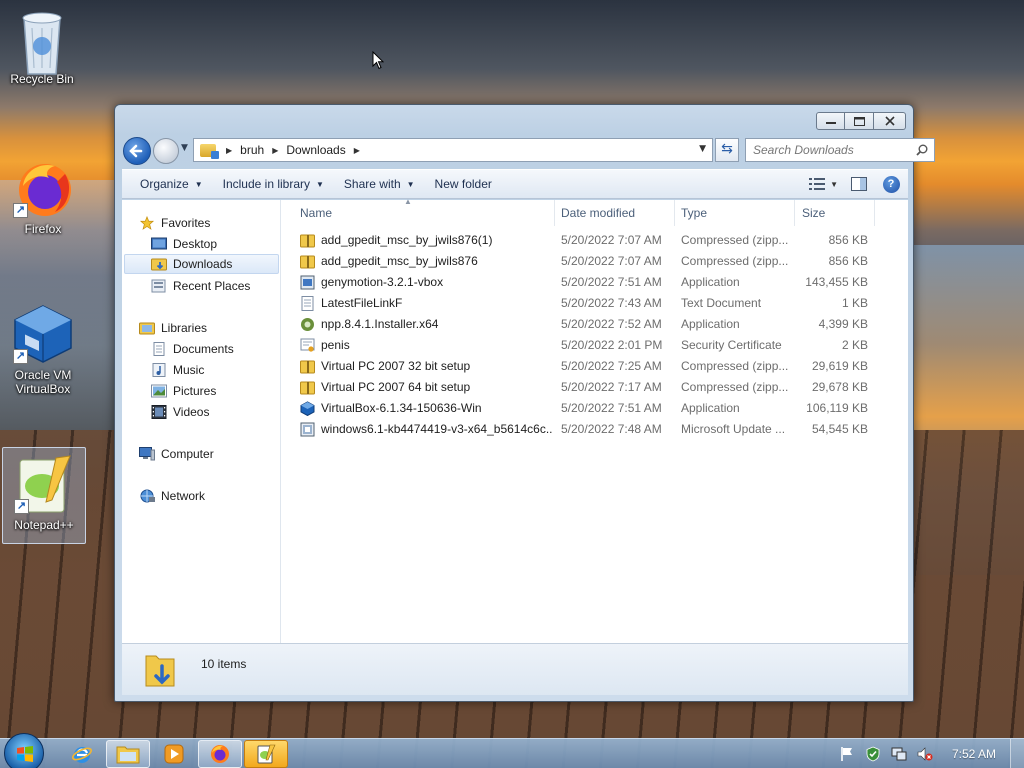 The image size is (1024, 768). Describe the element at coordinates (854, 345) in the screenshot. I see `file-size: 2 KB` at that location.